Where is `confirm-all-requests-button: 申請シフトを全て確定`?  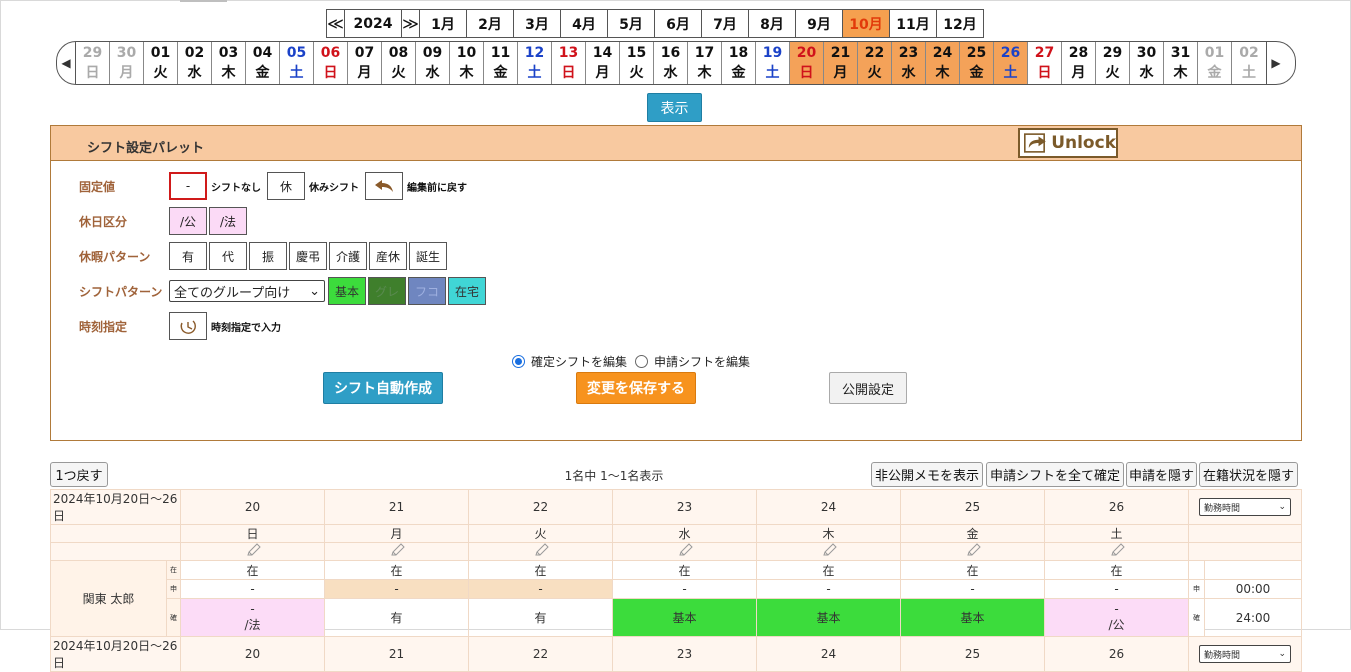
confirm-all-requests-button: 申請シフトを全て確定 is located at coordinates (1055, 474).